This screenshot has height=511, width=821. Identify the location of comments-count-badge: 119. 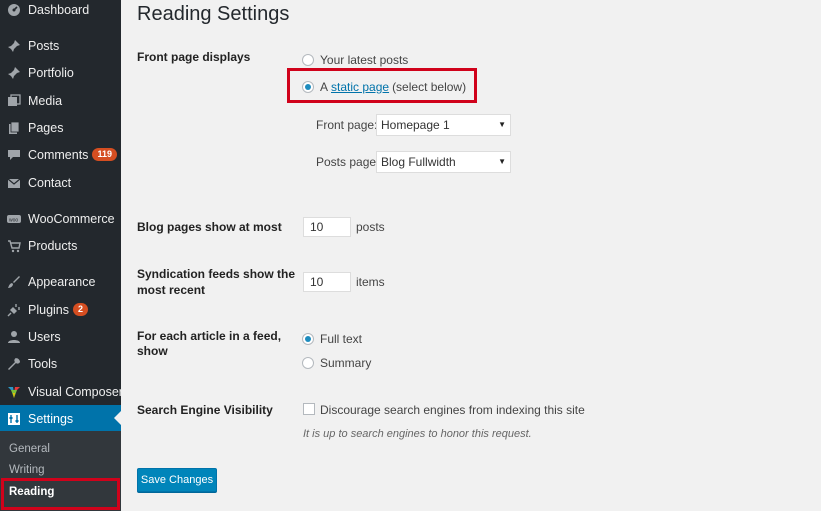
(104, 154).